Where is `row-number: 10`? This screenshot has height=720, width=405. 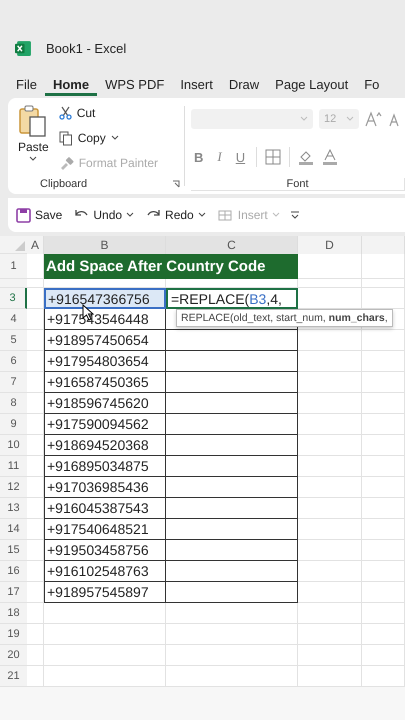
row-number: 10 is located at coordinates (13, 445).